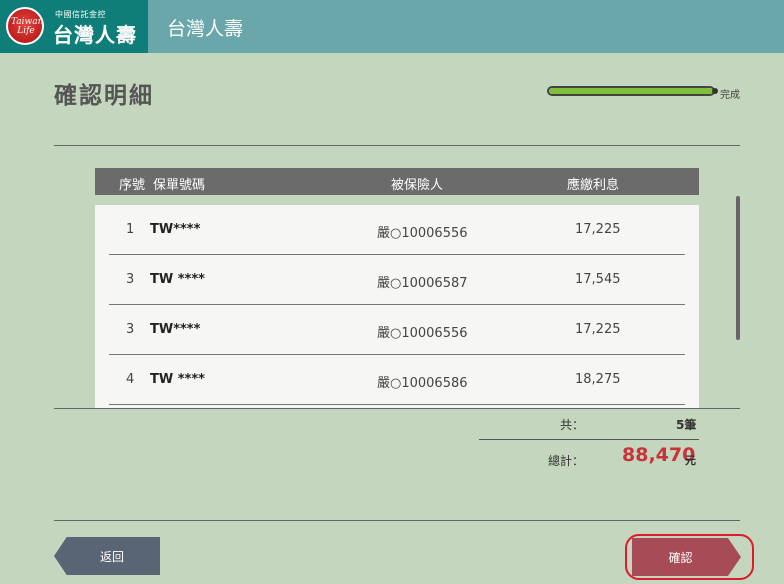 This screenshot has height=584, width=784. I want to click on row-insured: 嚴○10006586, so click(422, 383).